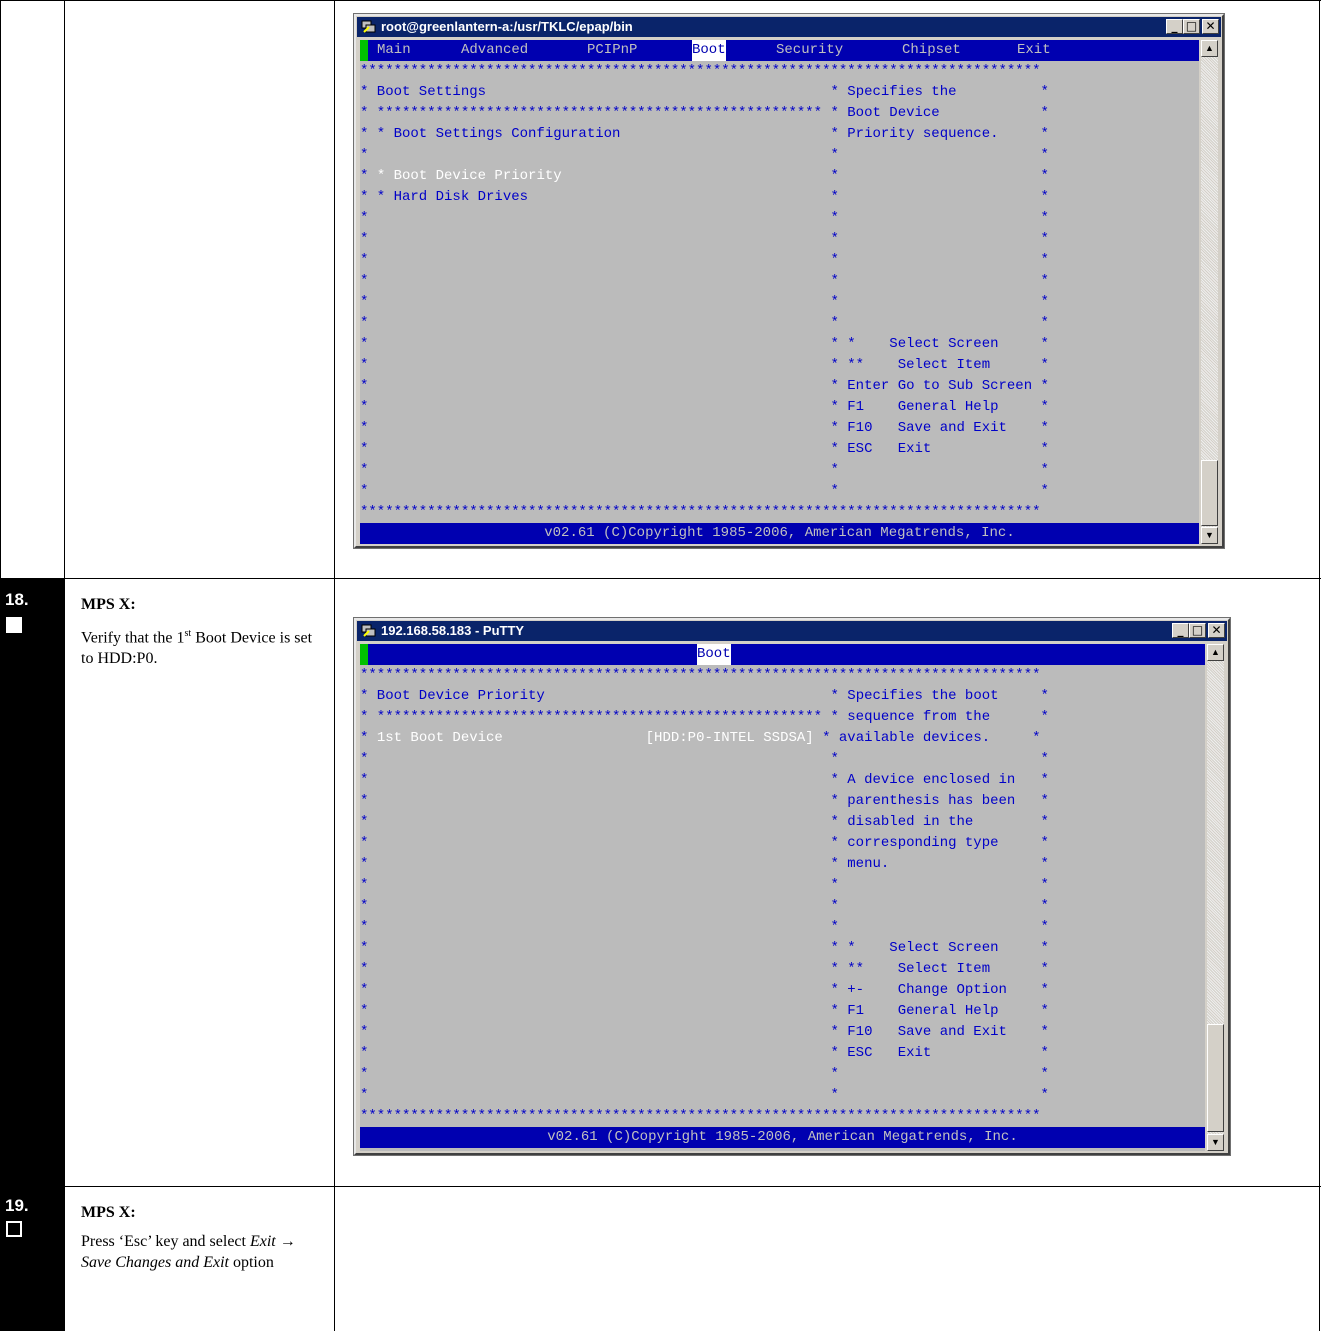 Image resolution: width=1321 pixels, height=1331 pixels. What do you see at coordinates (507, 26) in the screenshot?
I see `window-title: root@greenlantern-a:/usr/TKLC/epap/bin` at bounding box center [507, 26].